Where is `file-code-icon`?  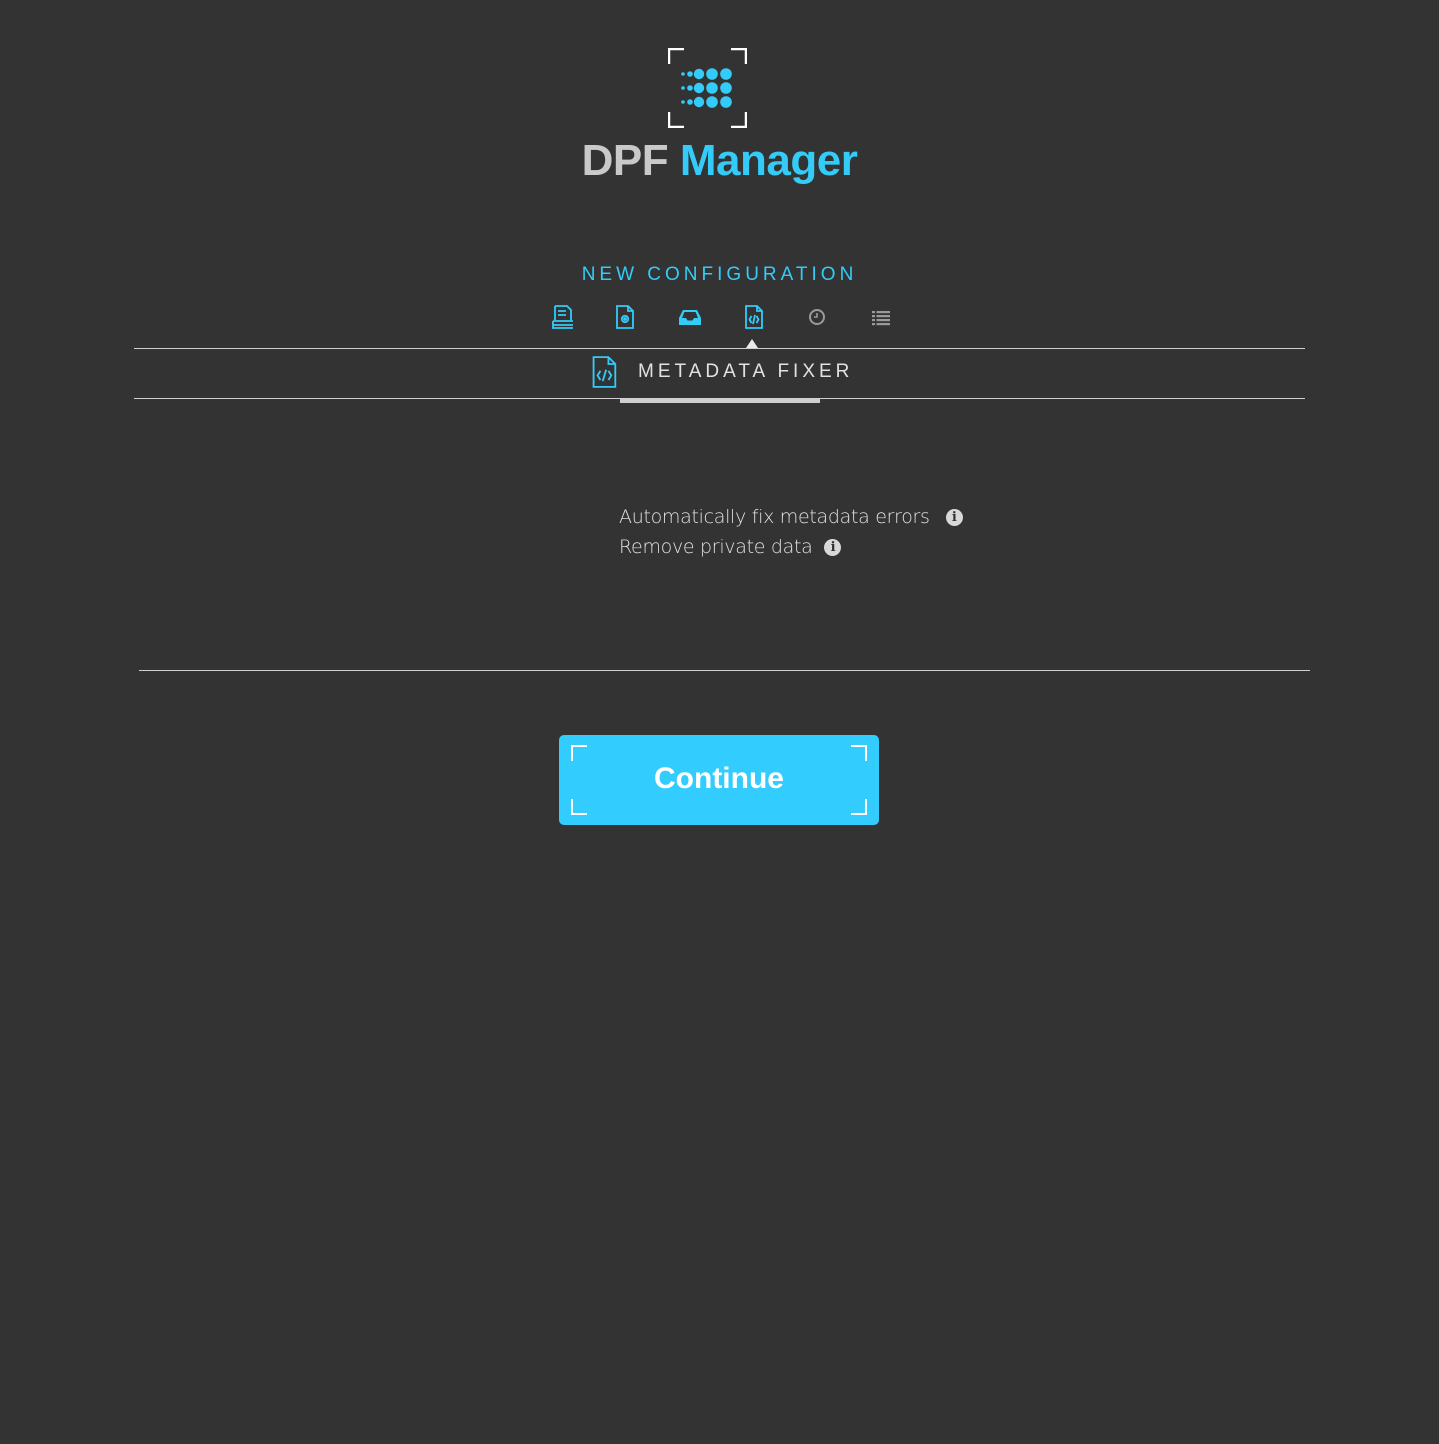
file-code-icon is located at coordinates (604, 372).